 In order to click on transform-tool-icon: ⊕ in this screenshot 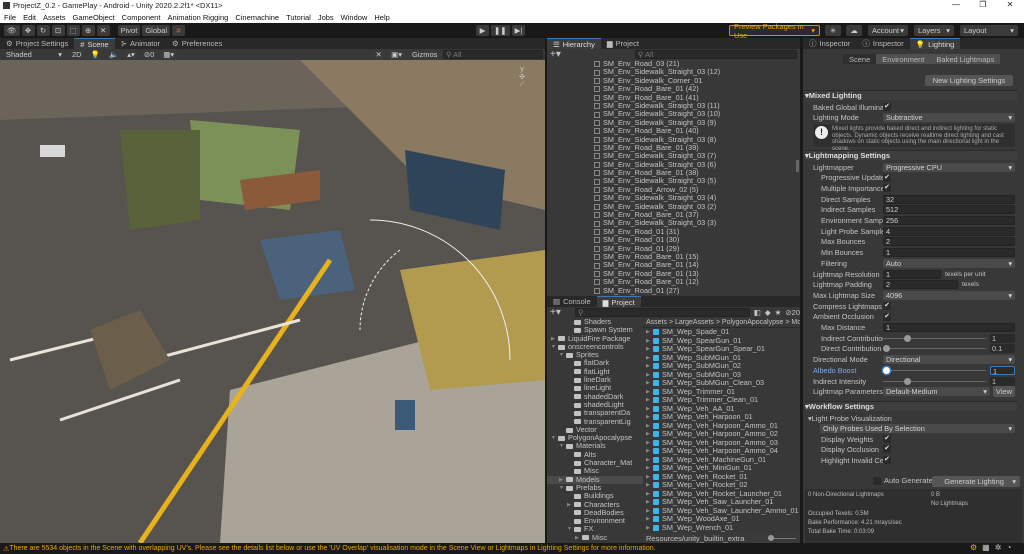, I will do `click(88, 30)`.